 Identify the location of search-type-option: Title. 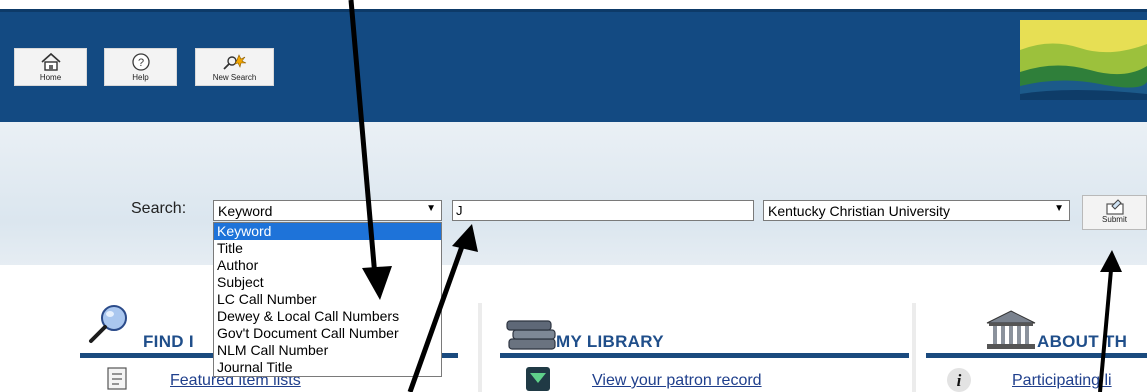
(327, 248).